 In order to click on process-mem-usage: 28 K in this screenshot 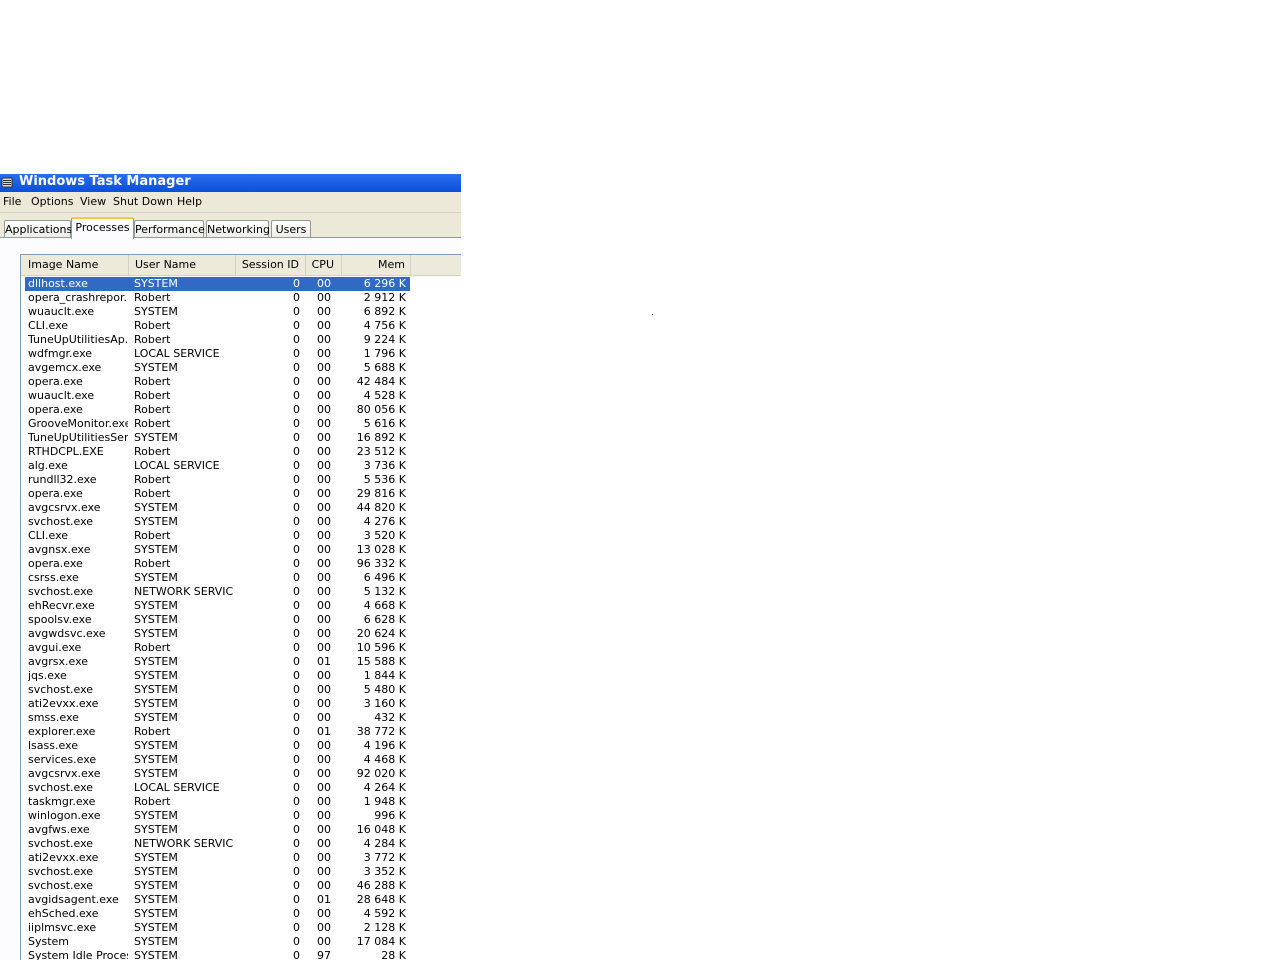, I will do `click(393, 954)`.